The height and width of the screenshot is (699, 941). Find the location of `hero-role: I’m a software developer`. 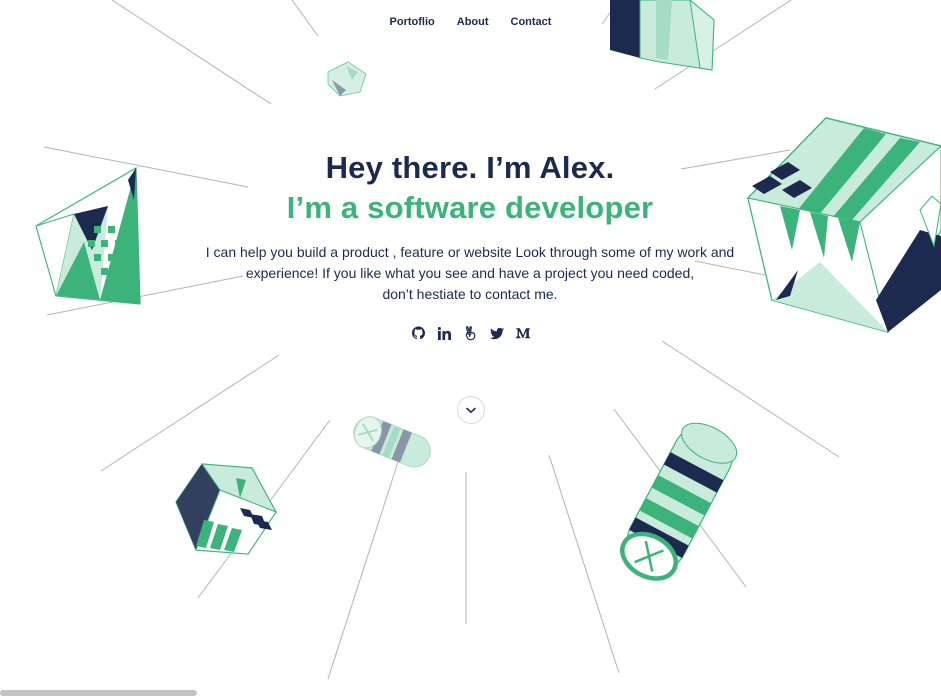

hero-role: I’m a software developer is located at coordinates (470, 207).